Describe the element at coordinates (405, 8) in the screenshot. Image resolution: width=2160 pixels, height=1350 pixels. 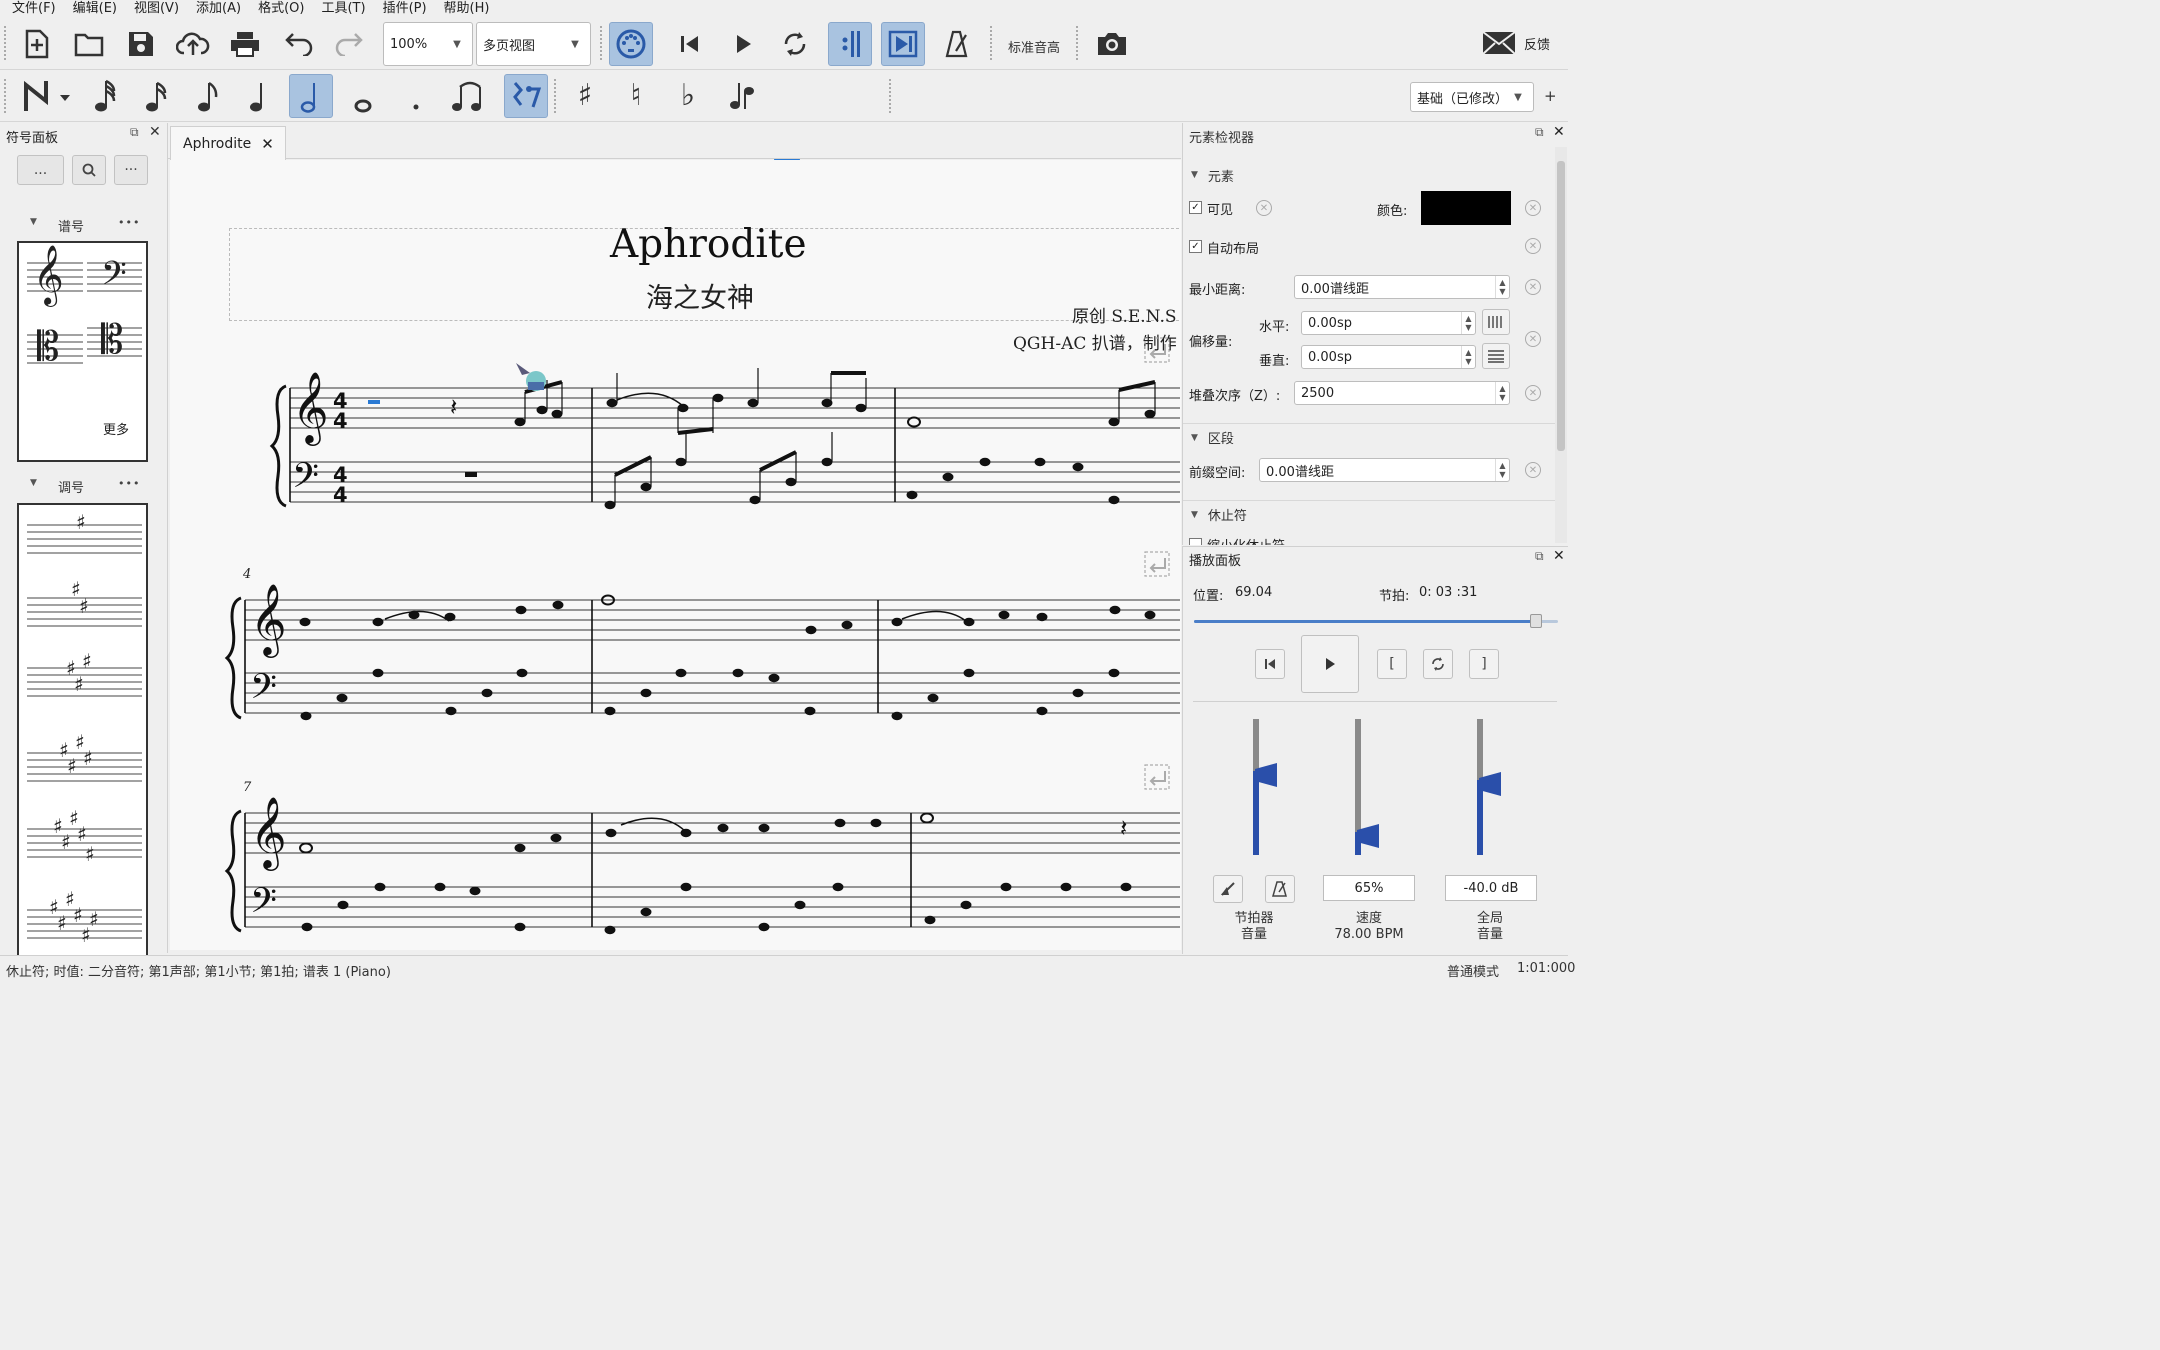
I see `menu-plugins: 插件(P)` at that location.